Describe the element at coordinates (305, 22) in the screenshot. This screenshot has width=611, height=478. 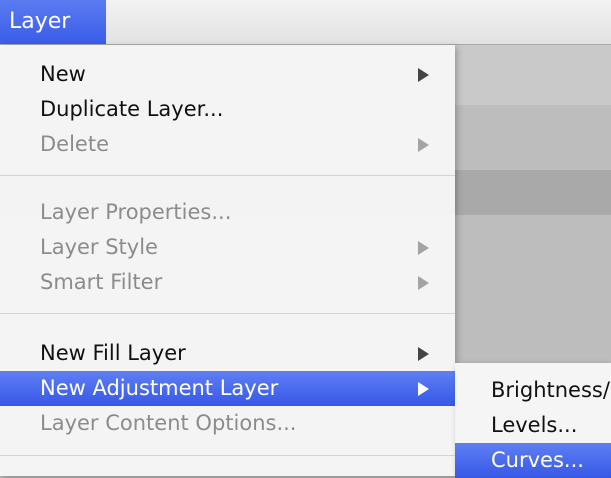
I see `menu-bar: Layer` at that location.